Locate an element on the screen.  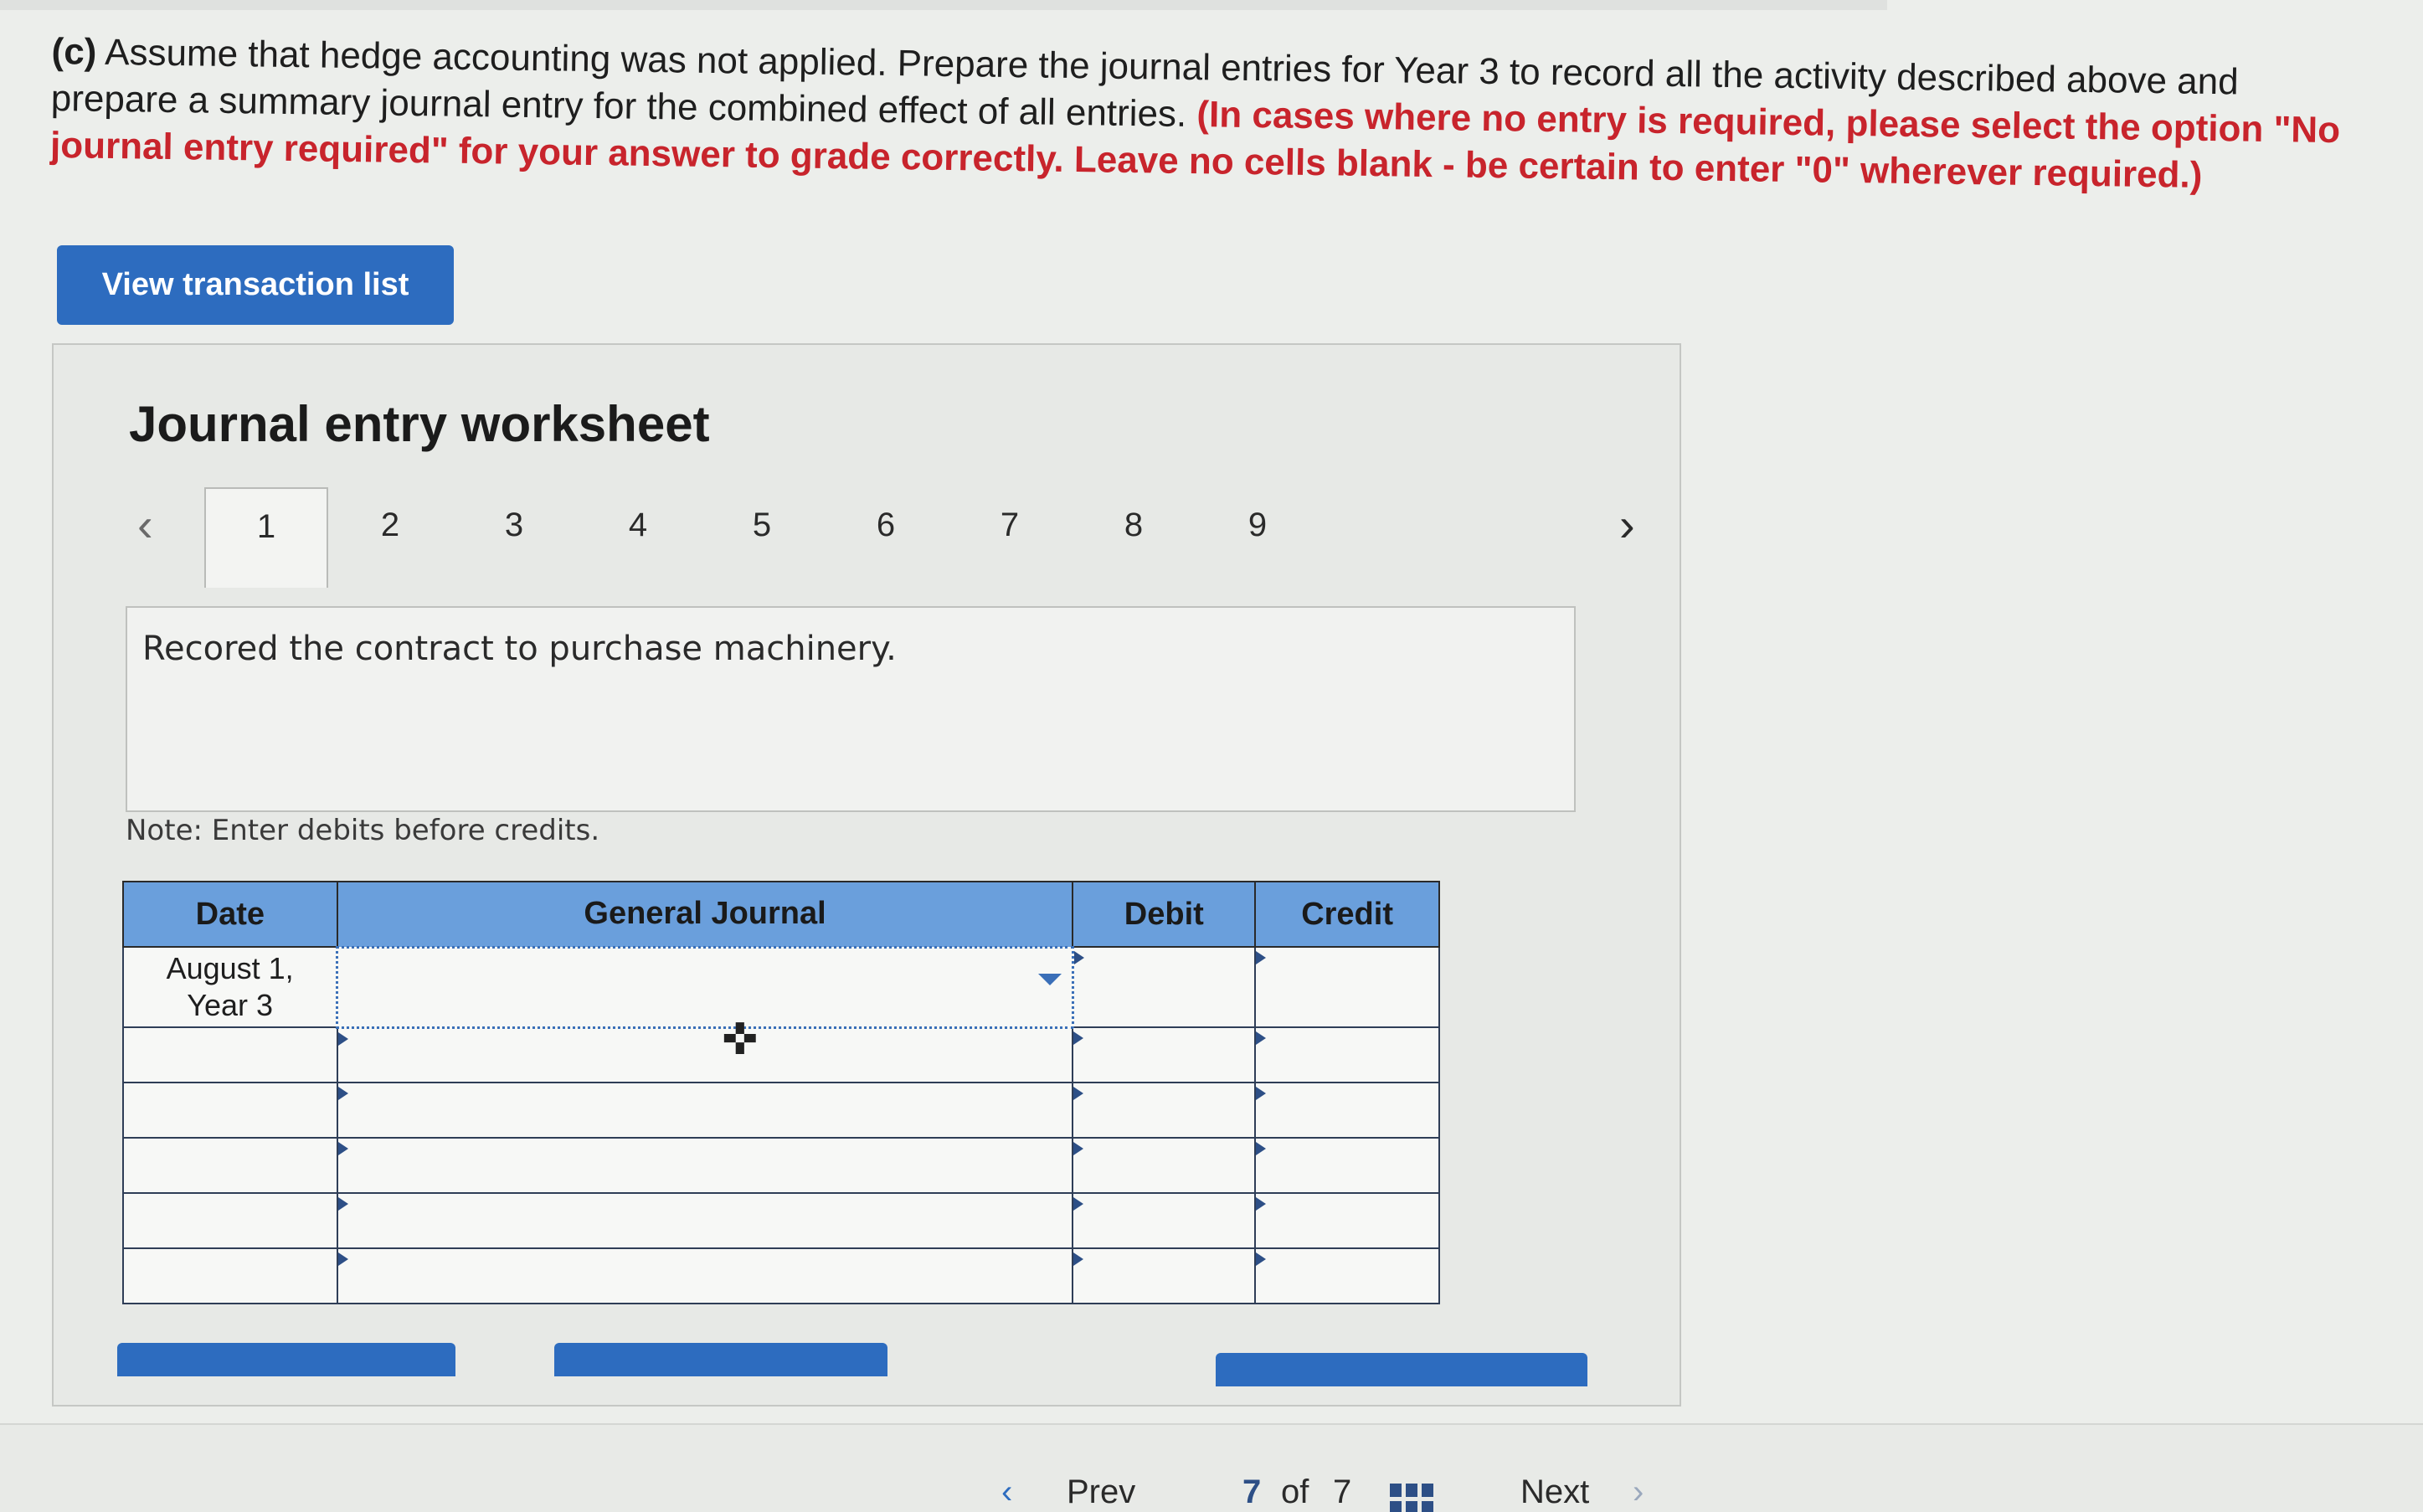
note-text: Note: Enter debits before credits. is located at coordinates (363, 830).